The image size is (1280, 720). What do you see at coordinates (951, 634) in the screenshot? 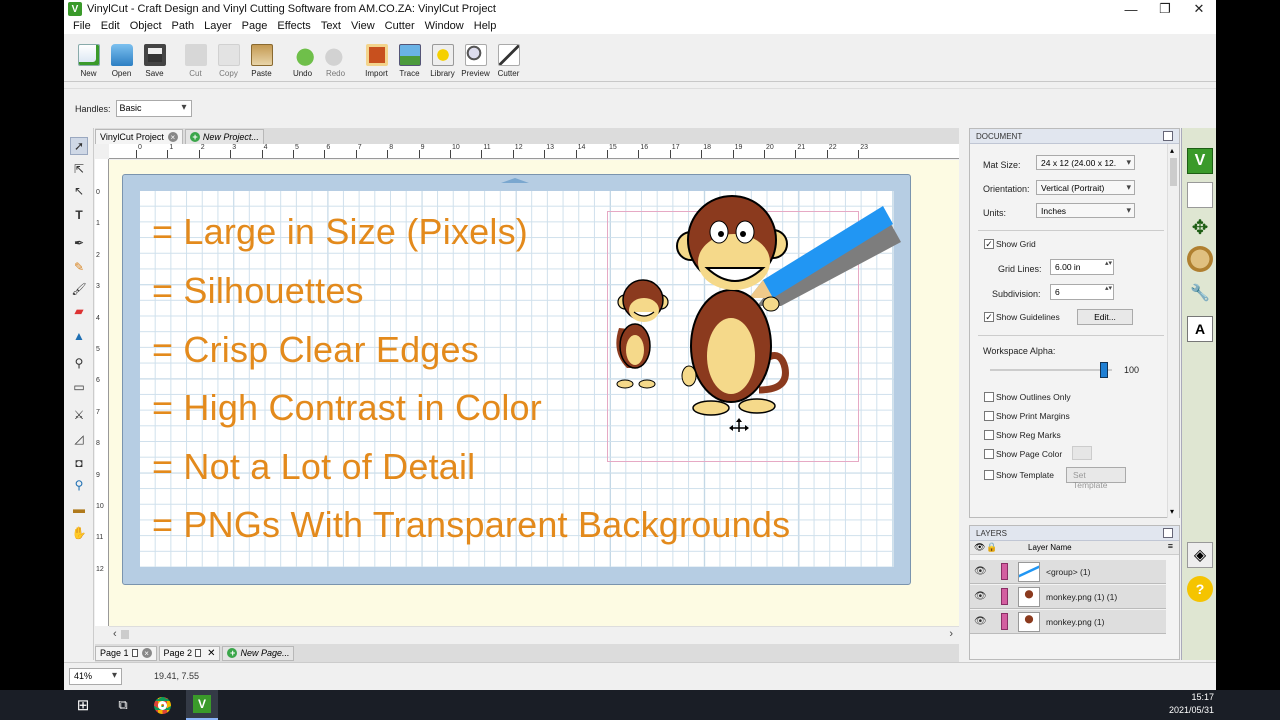
I see `scroll-right-icon: ›` at bounding box center [951, 634].